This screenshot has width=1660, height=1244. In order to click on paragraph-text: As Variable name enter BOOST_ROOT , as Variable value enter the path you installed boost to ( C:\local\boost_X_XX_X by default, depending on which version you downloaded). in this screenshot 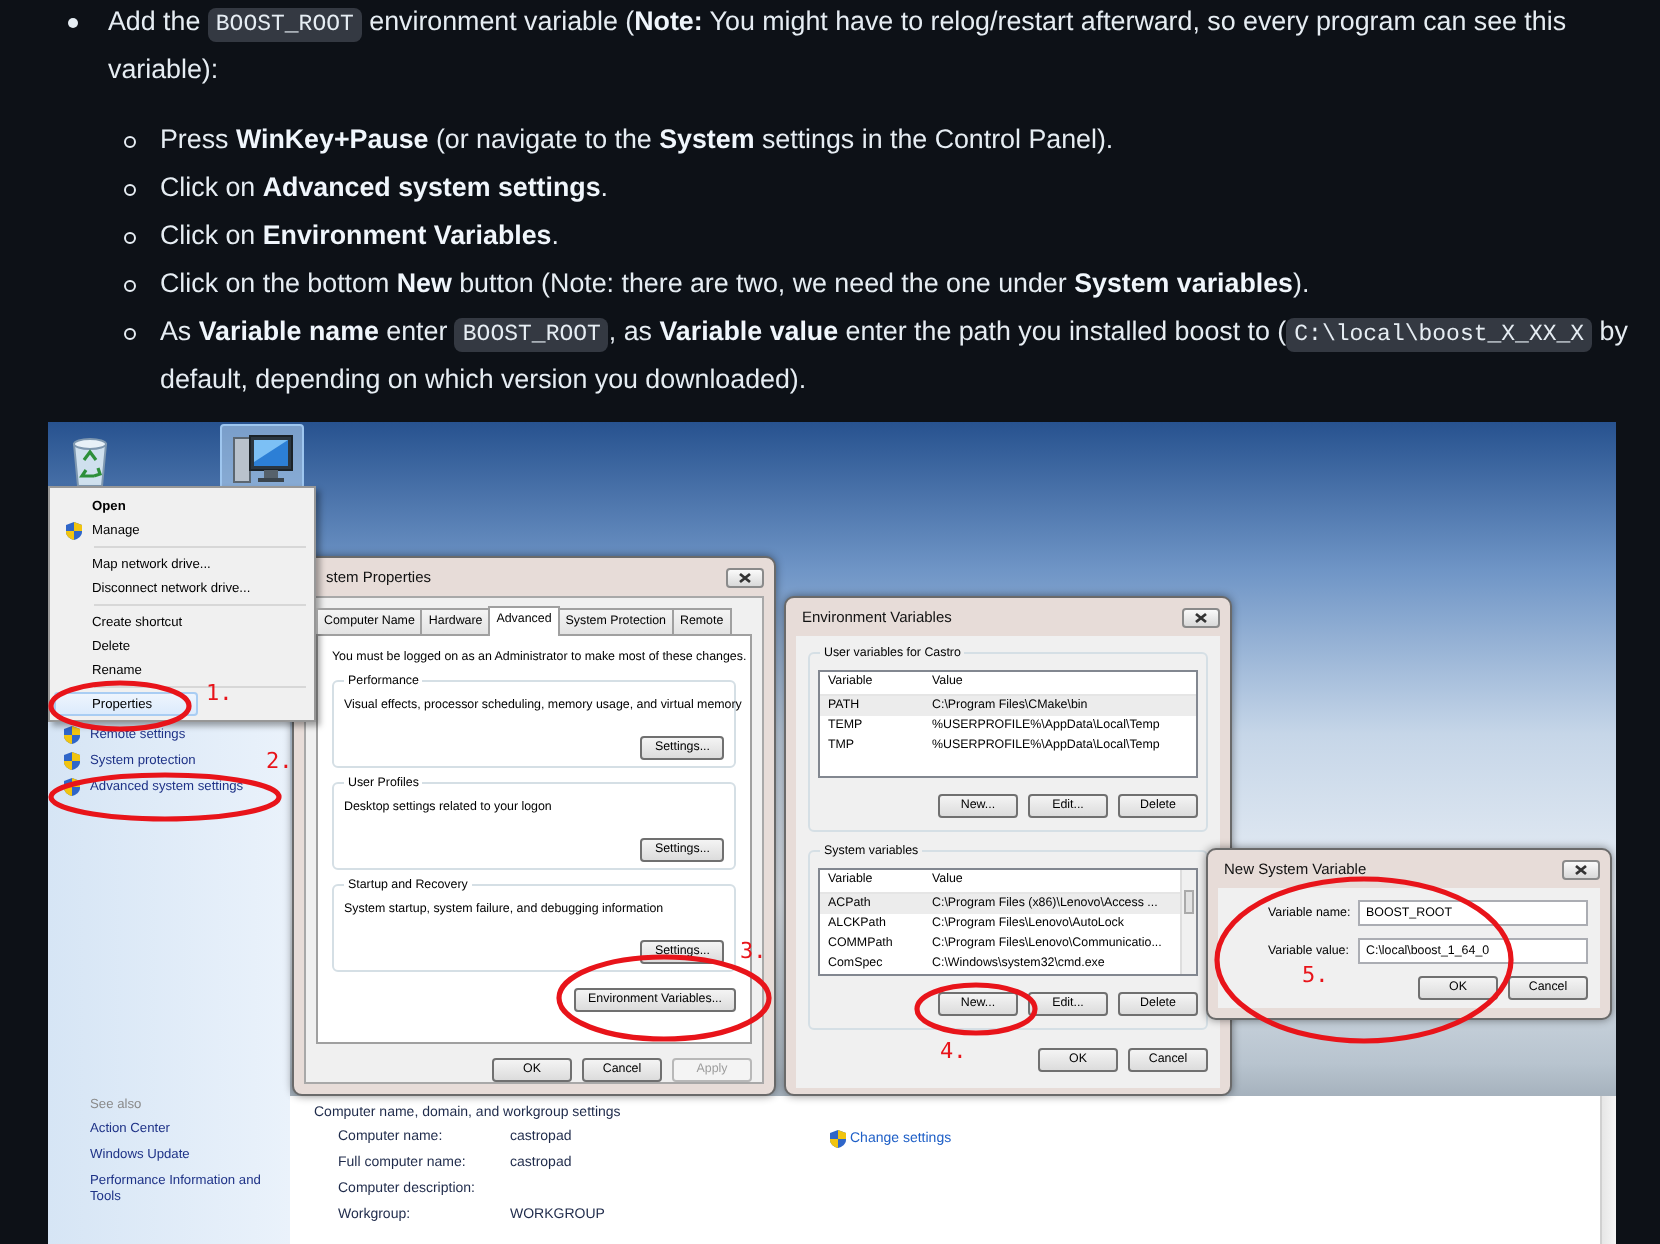, I will do `click(895, 356)`.